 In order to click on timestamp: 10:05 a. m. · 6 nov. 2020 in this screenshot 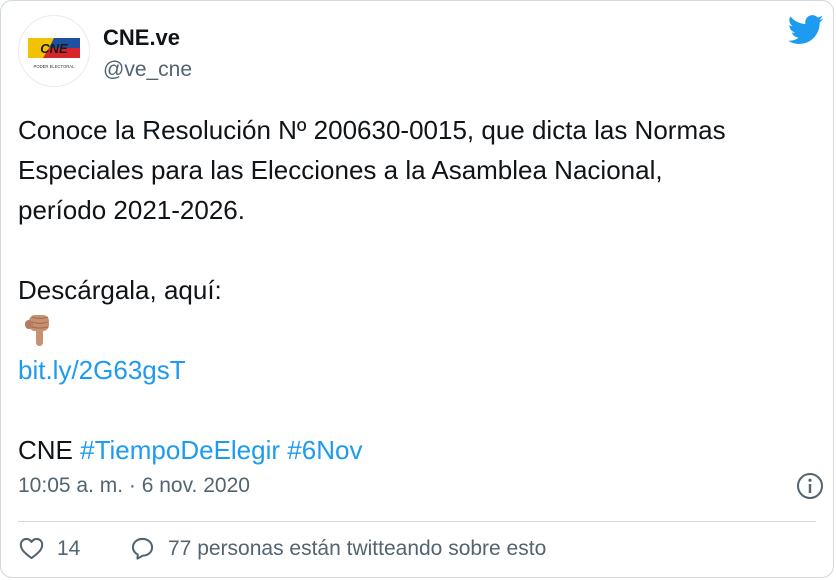, I will do `click(134, 486)`.